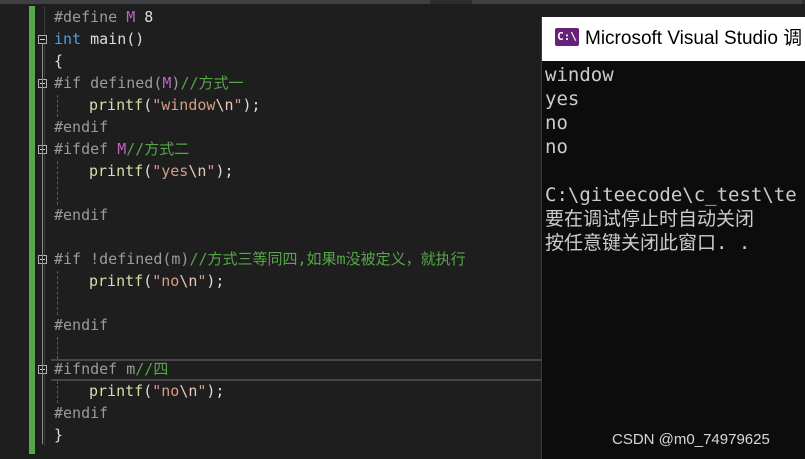  What do you see at coordinates (113, 39) in the screenshot?
I see `code-text: main()` at bounding box center [113, 39].